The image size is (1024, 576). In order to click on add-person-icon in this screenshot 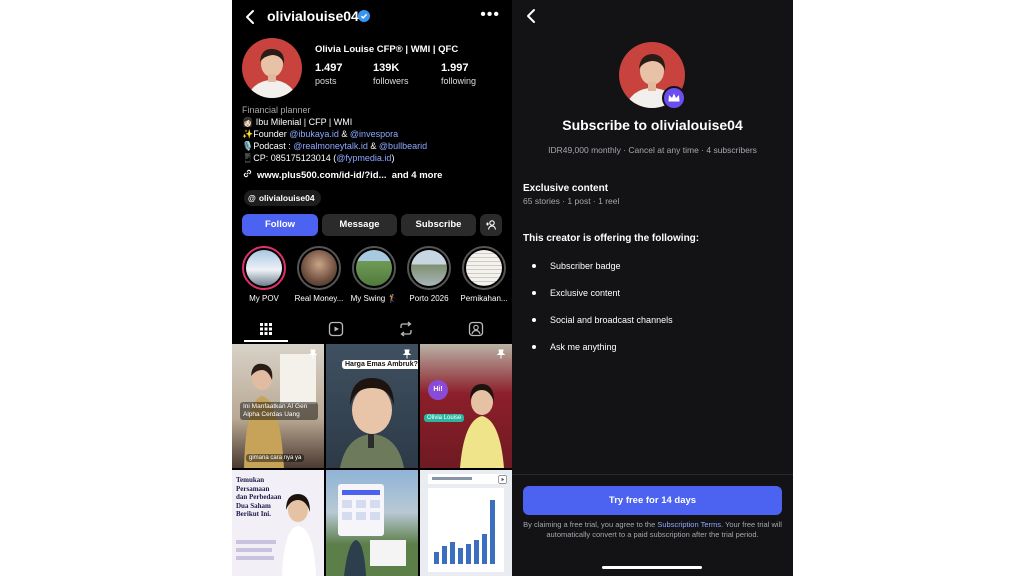, I will do `click(491, 225)`.